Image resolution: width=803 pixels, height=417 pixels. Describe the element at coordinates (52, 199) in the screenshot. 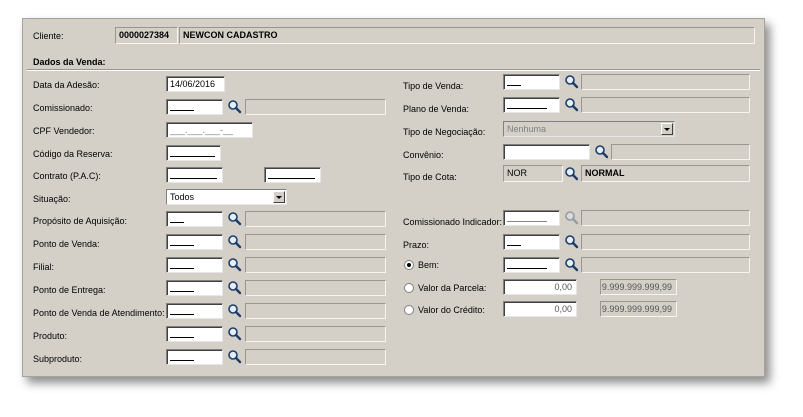

I see `situacao-label: Situação:` at that location.